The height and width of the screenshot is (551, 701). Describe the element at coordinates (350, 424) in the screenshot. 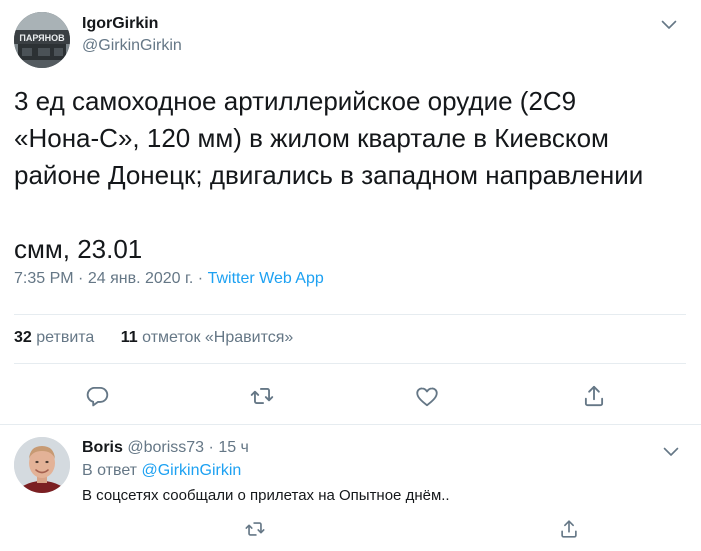

I see `thread-separator` at that location.